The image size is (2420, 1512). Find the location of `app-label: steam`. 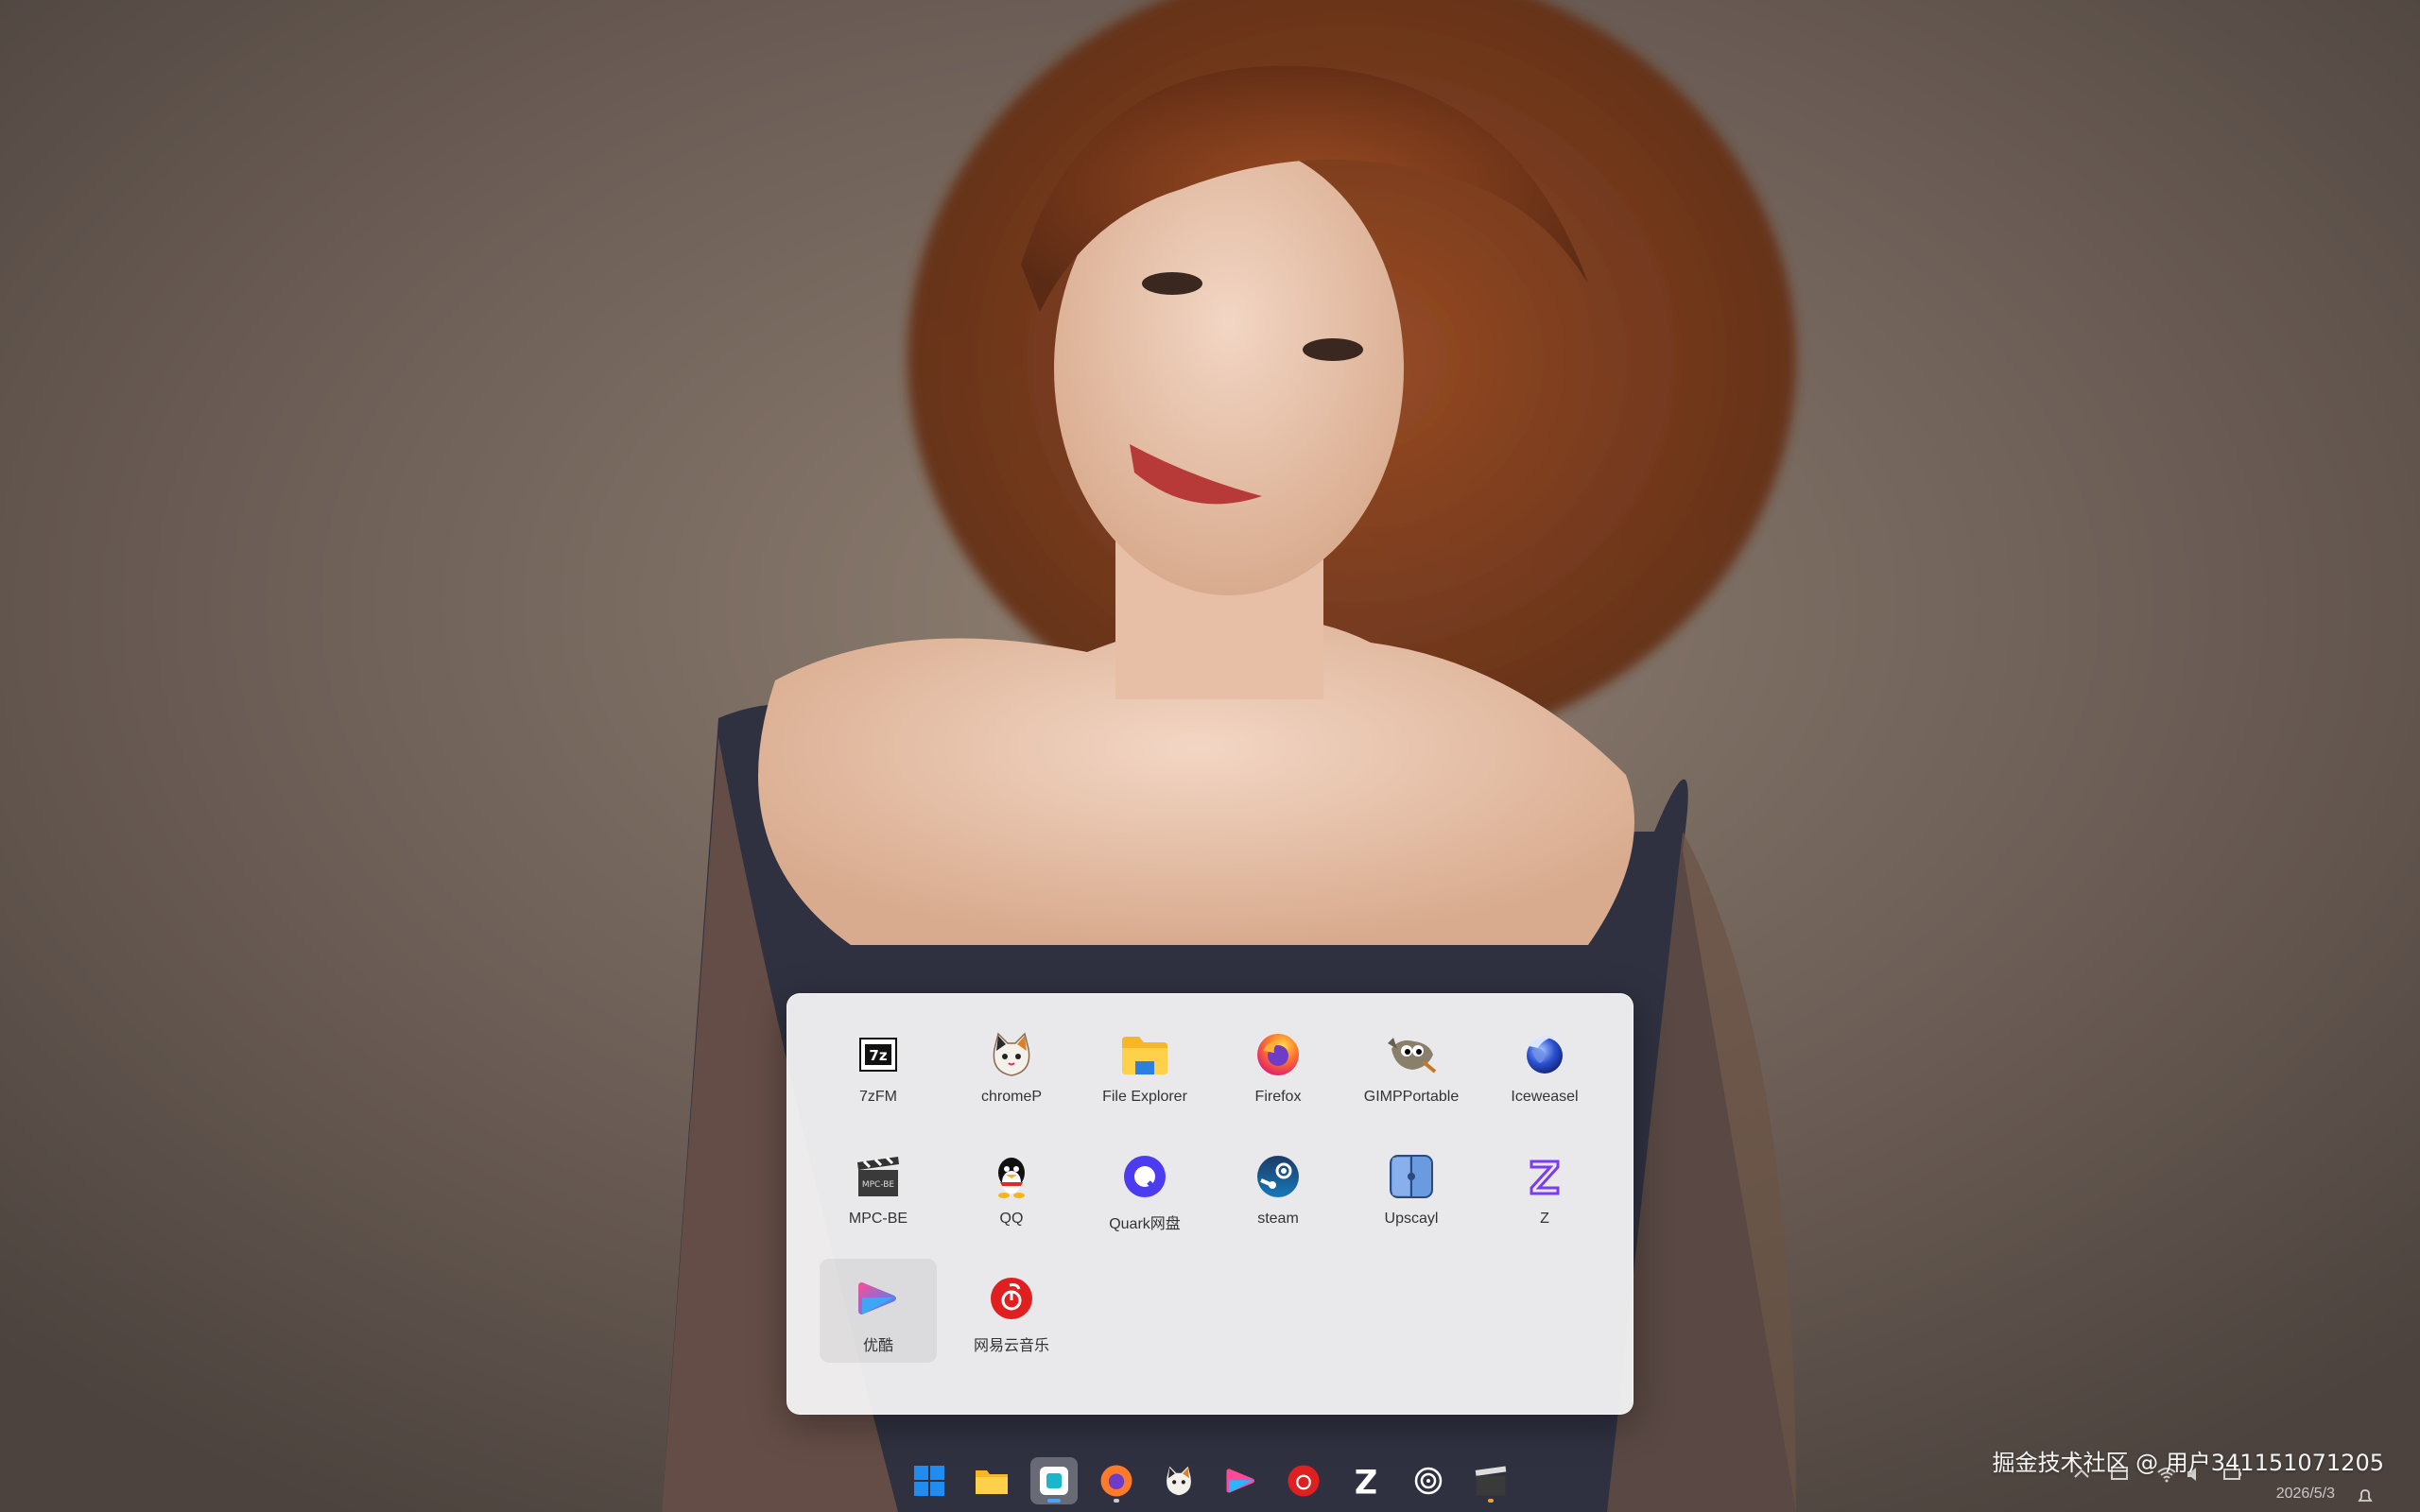

app-label: steam is located at coordinates (1278, 1219).